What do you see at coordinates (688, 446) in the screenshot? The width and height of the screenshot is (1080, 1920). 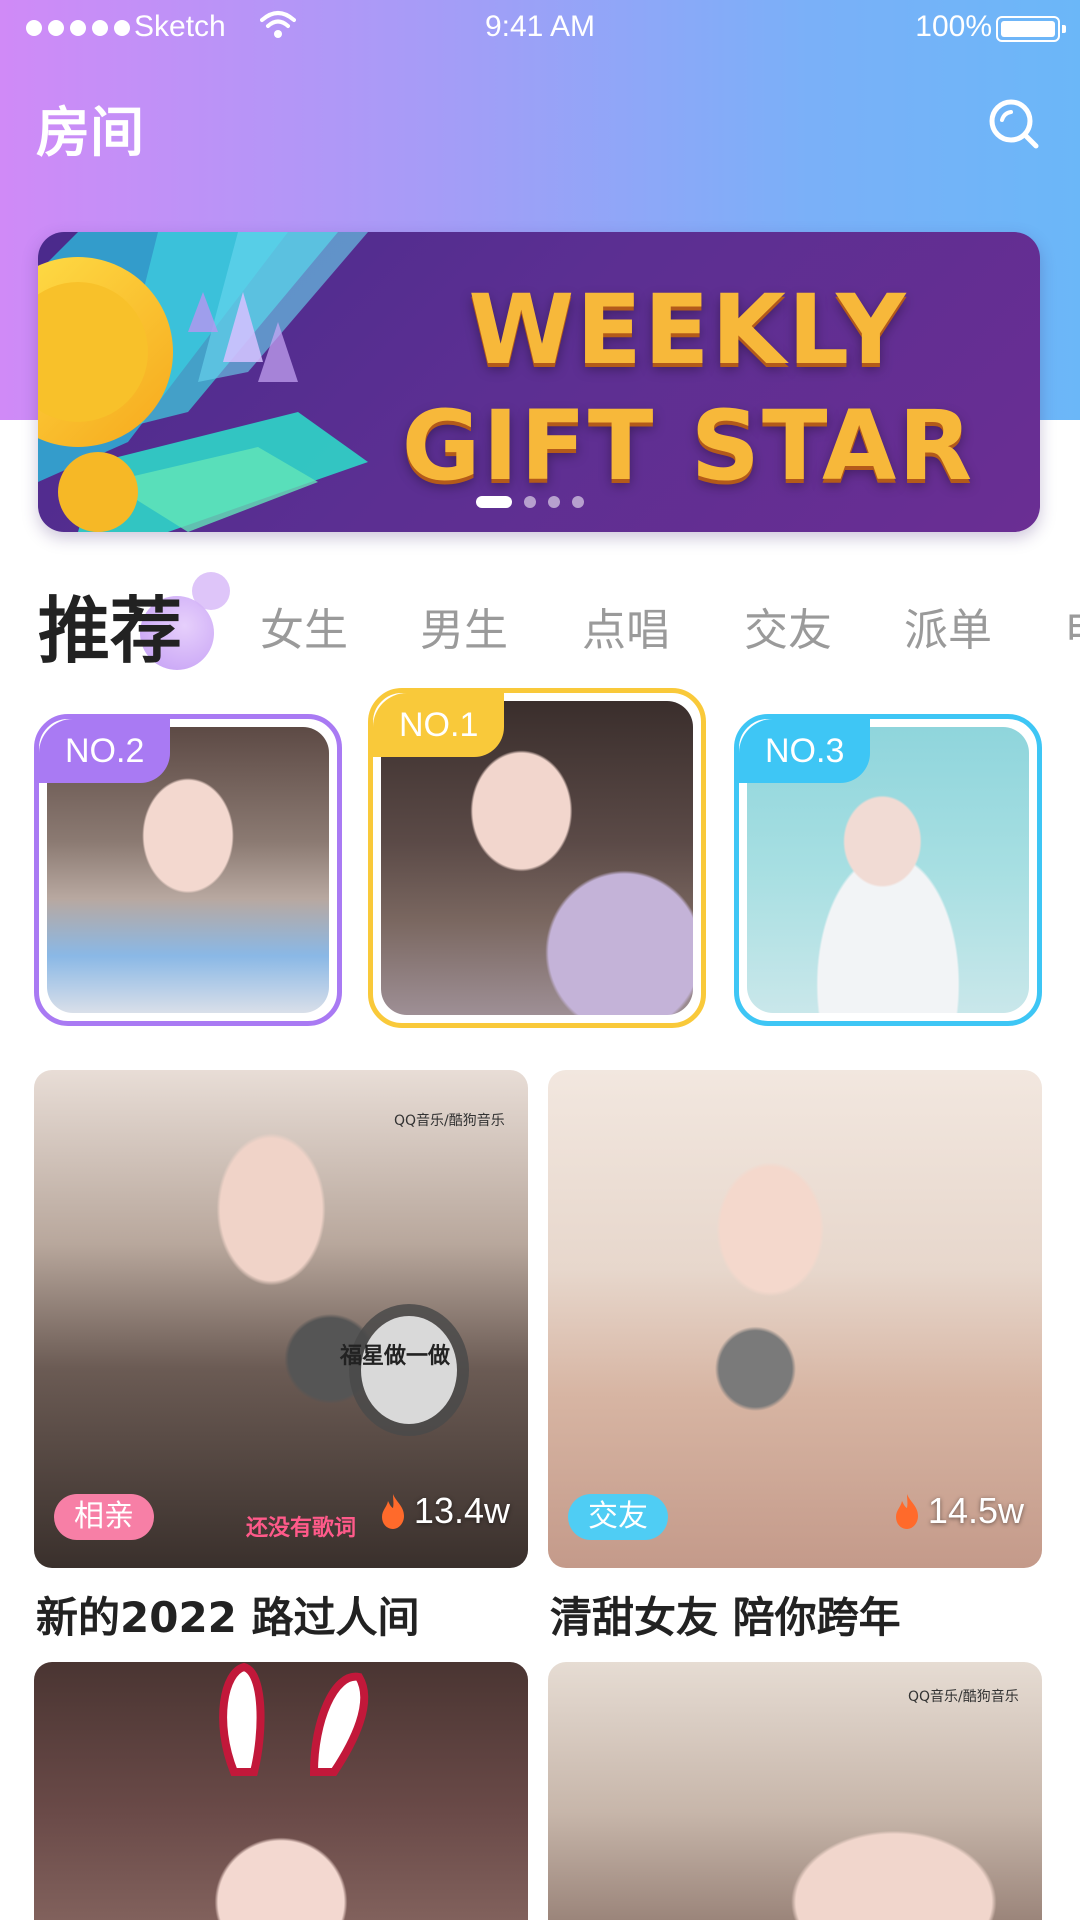 I see `banner-title-line2: GIFT STAR` at bounding box center [688, 446].